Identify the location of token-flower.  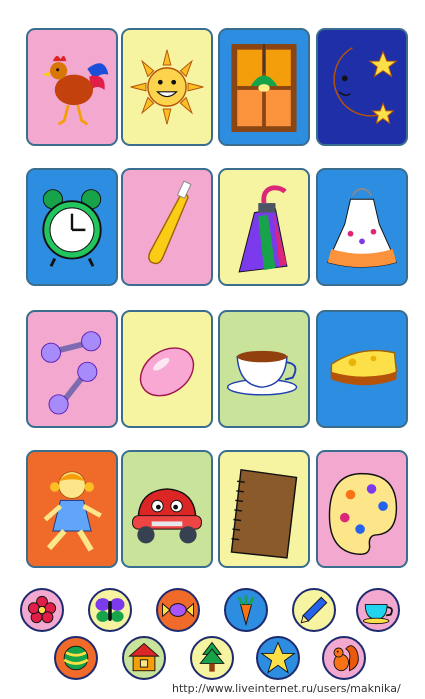
(42, 610).